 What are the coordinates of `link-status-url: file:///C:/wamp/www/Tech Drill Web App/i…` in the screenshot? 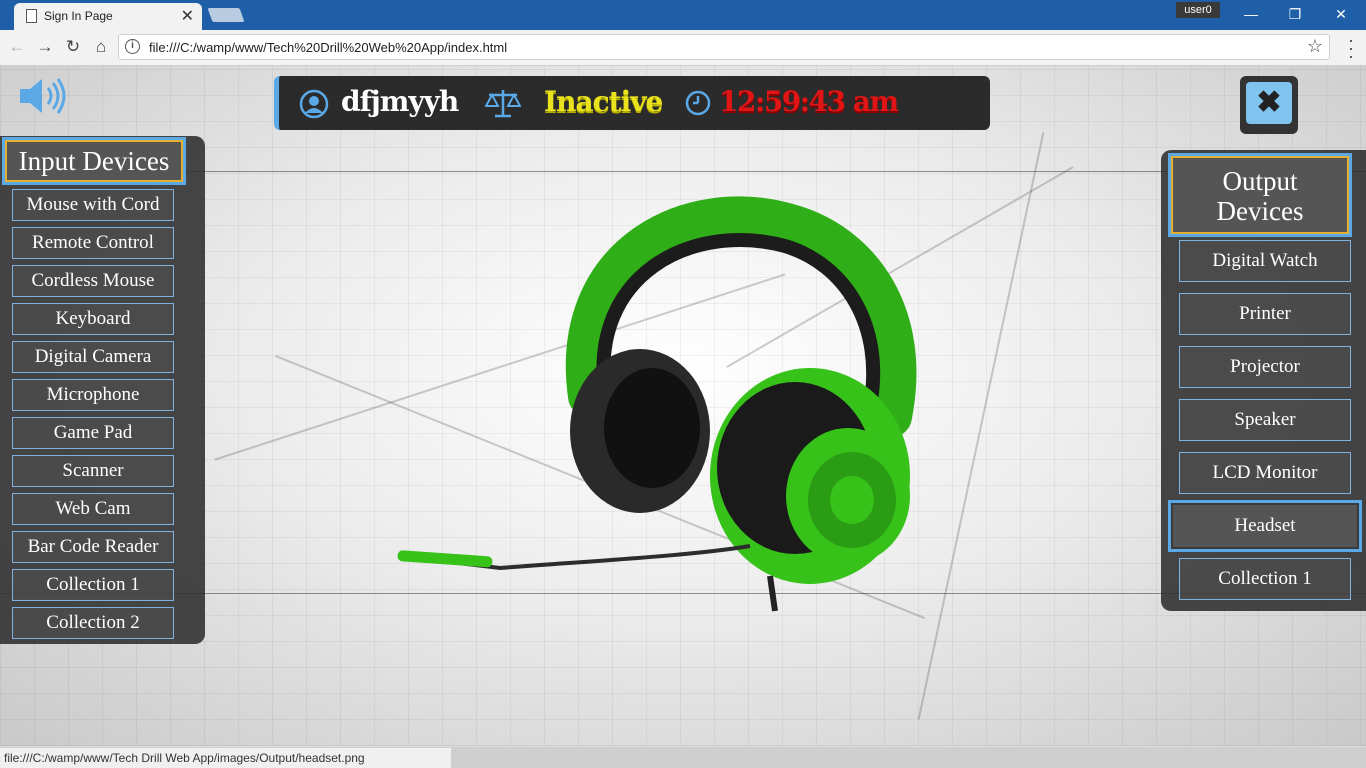 It's located at (226, 757).